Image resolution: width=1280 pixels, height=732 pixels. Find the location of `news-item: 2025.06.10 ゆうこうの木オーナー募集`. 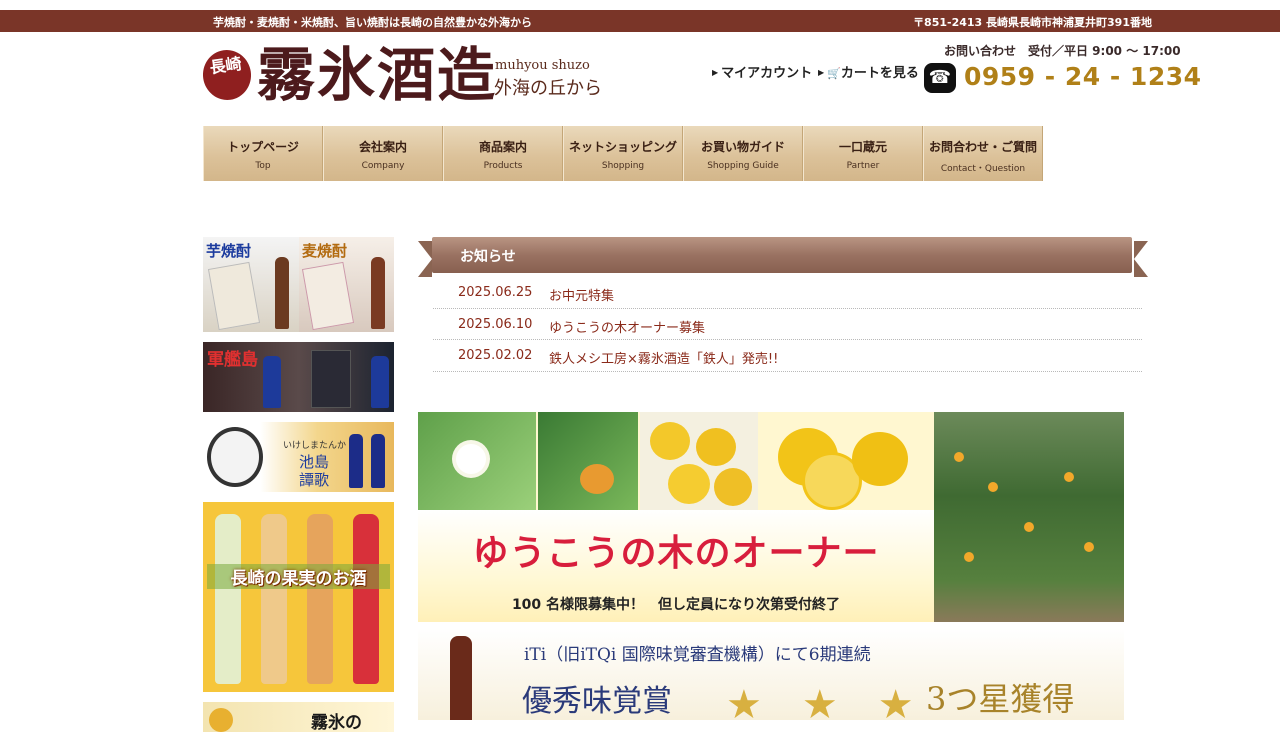

news-item: 2025.06.10 ゆうこうの木オーナー募集 is located at coordinates (787, 324).